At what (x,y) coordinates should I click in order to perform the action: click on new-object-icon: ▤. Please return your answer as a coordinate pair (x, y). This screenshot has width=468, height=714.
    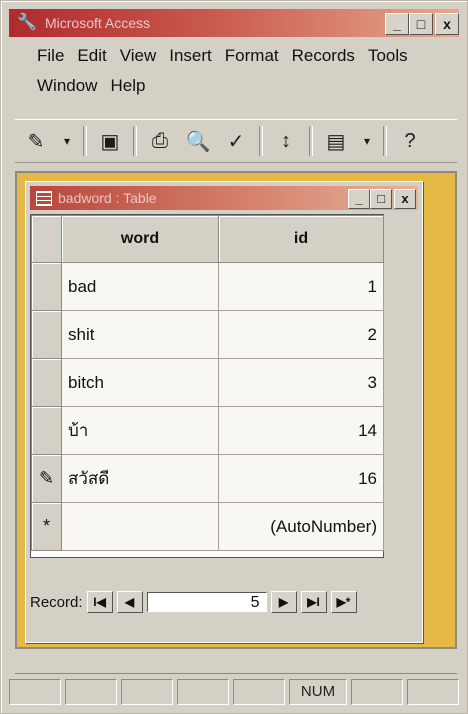
    Looking at the image, I should click on (336, 141).